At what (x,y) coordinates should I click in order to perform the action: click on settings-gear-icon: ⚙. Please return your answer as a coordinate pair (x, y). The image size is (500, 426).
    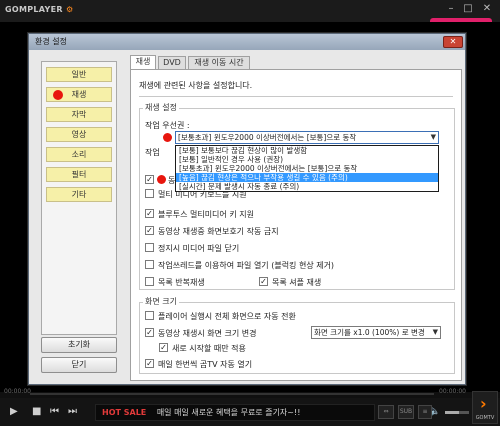
    Looking at the image, I should click on (69, 9).